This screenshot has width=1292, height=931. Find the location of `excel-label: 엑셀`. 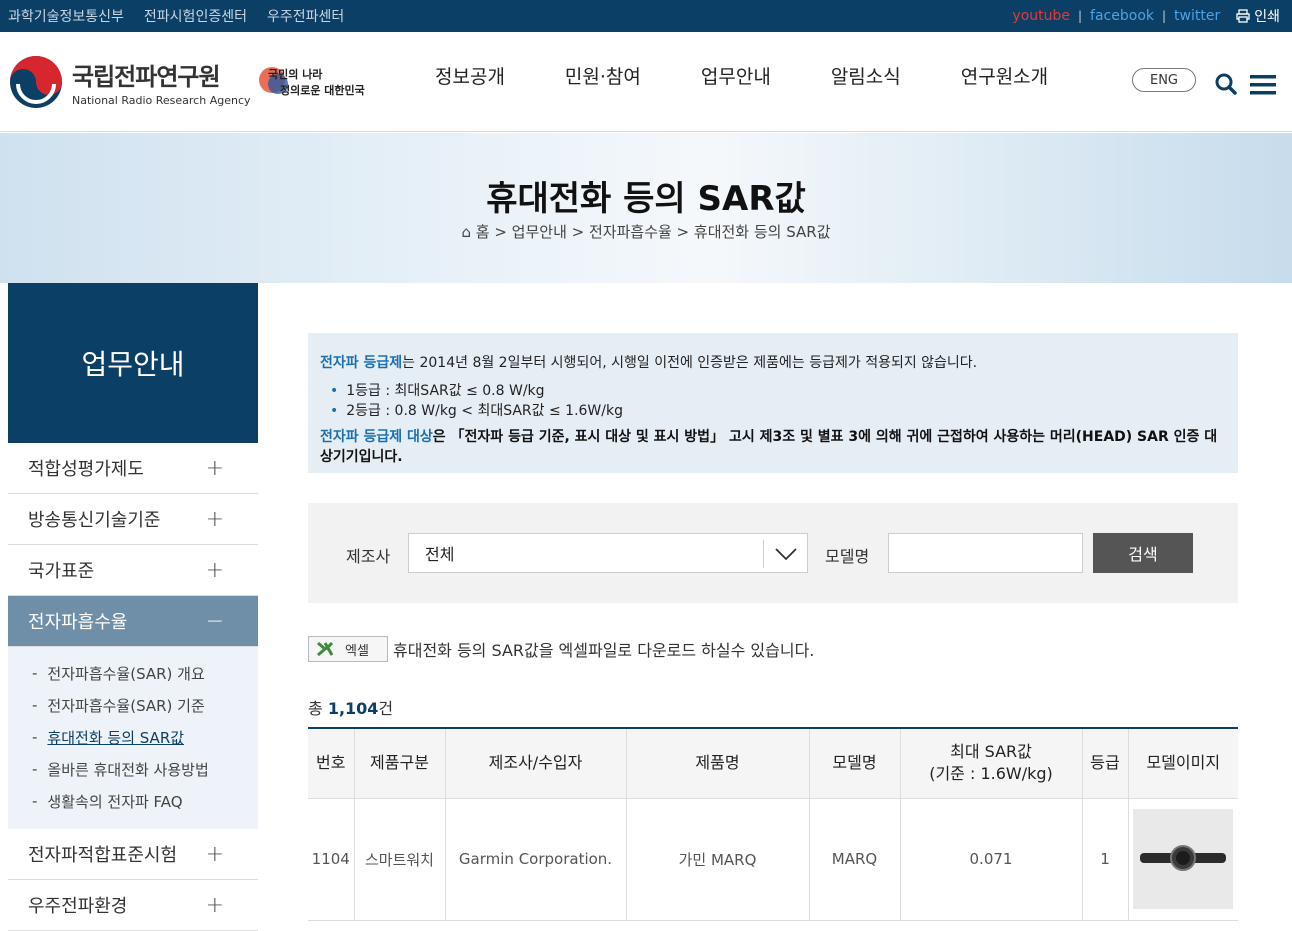

excel-label: 엑셀 is located at coordinates (357, 651).